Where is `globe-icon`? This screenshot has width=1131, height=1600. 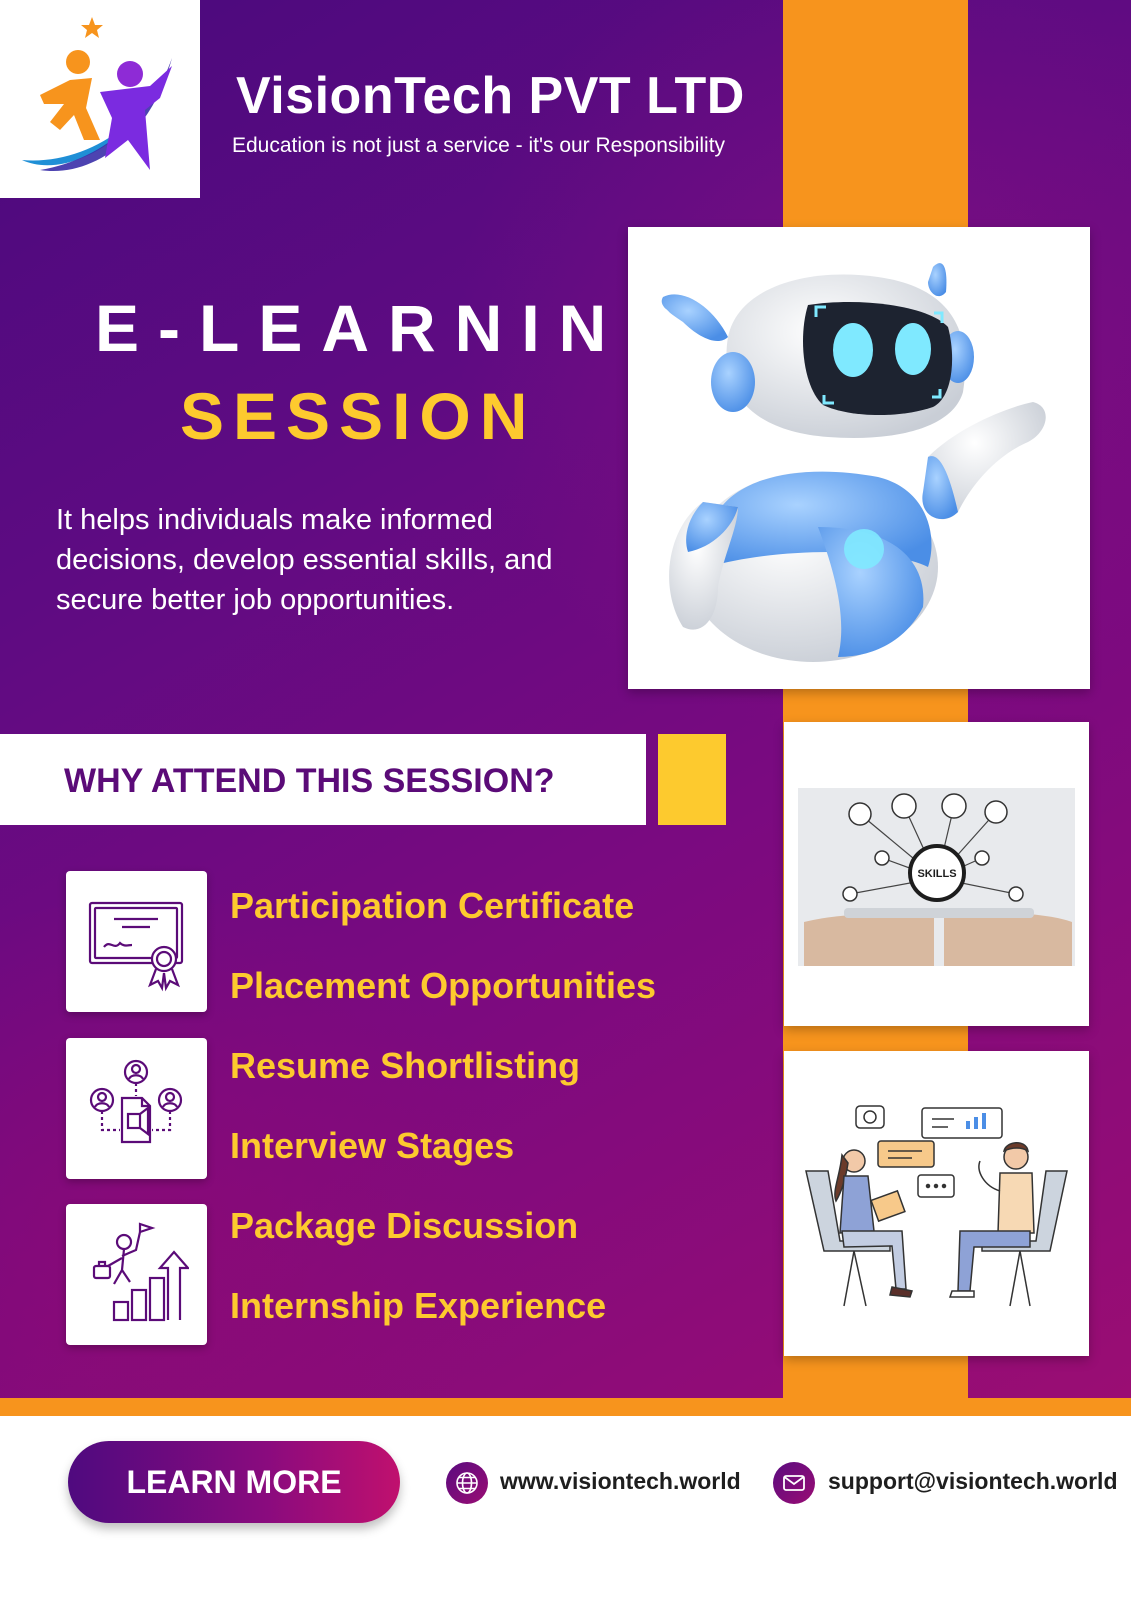 globe-icon is located at coordinates (467, 1483).